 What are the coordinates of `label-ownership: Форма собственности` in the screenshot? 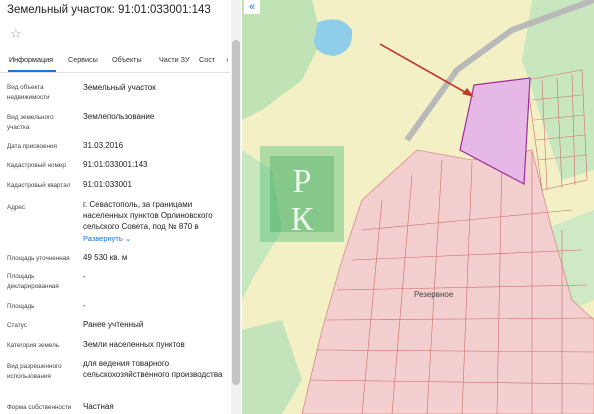 It's located at (39, 407).